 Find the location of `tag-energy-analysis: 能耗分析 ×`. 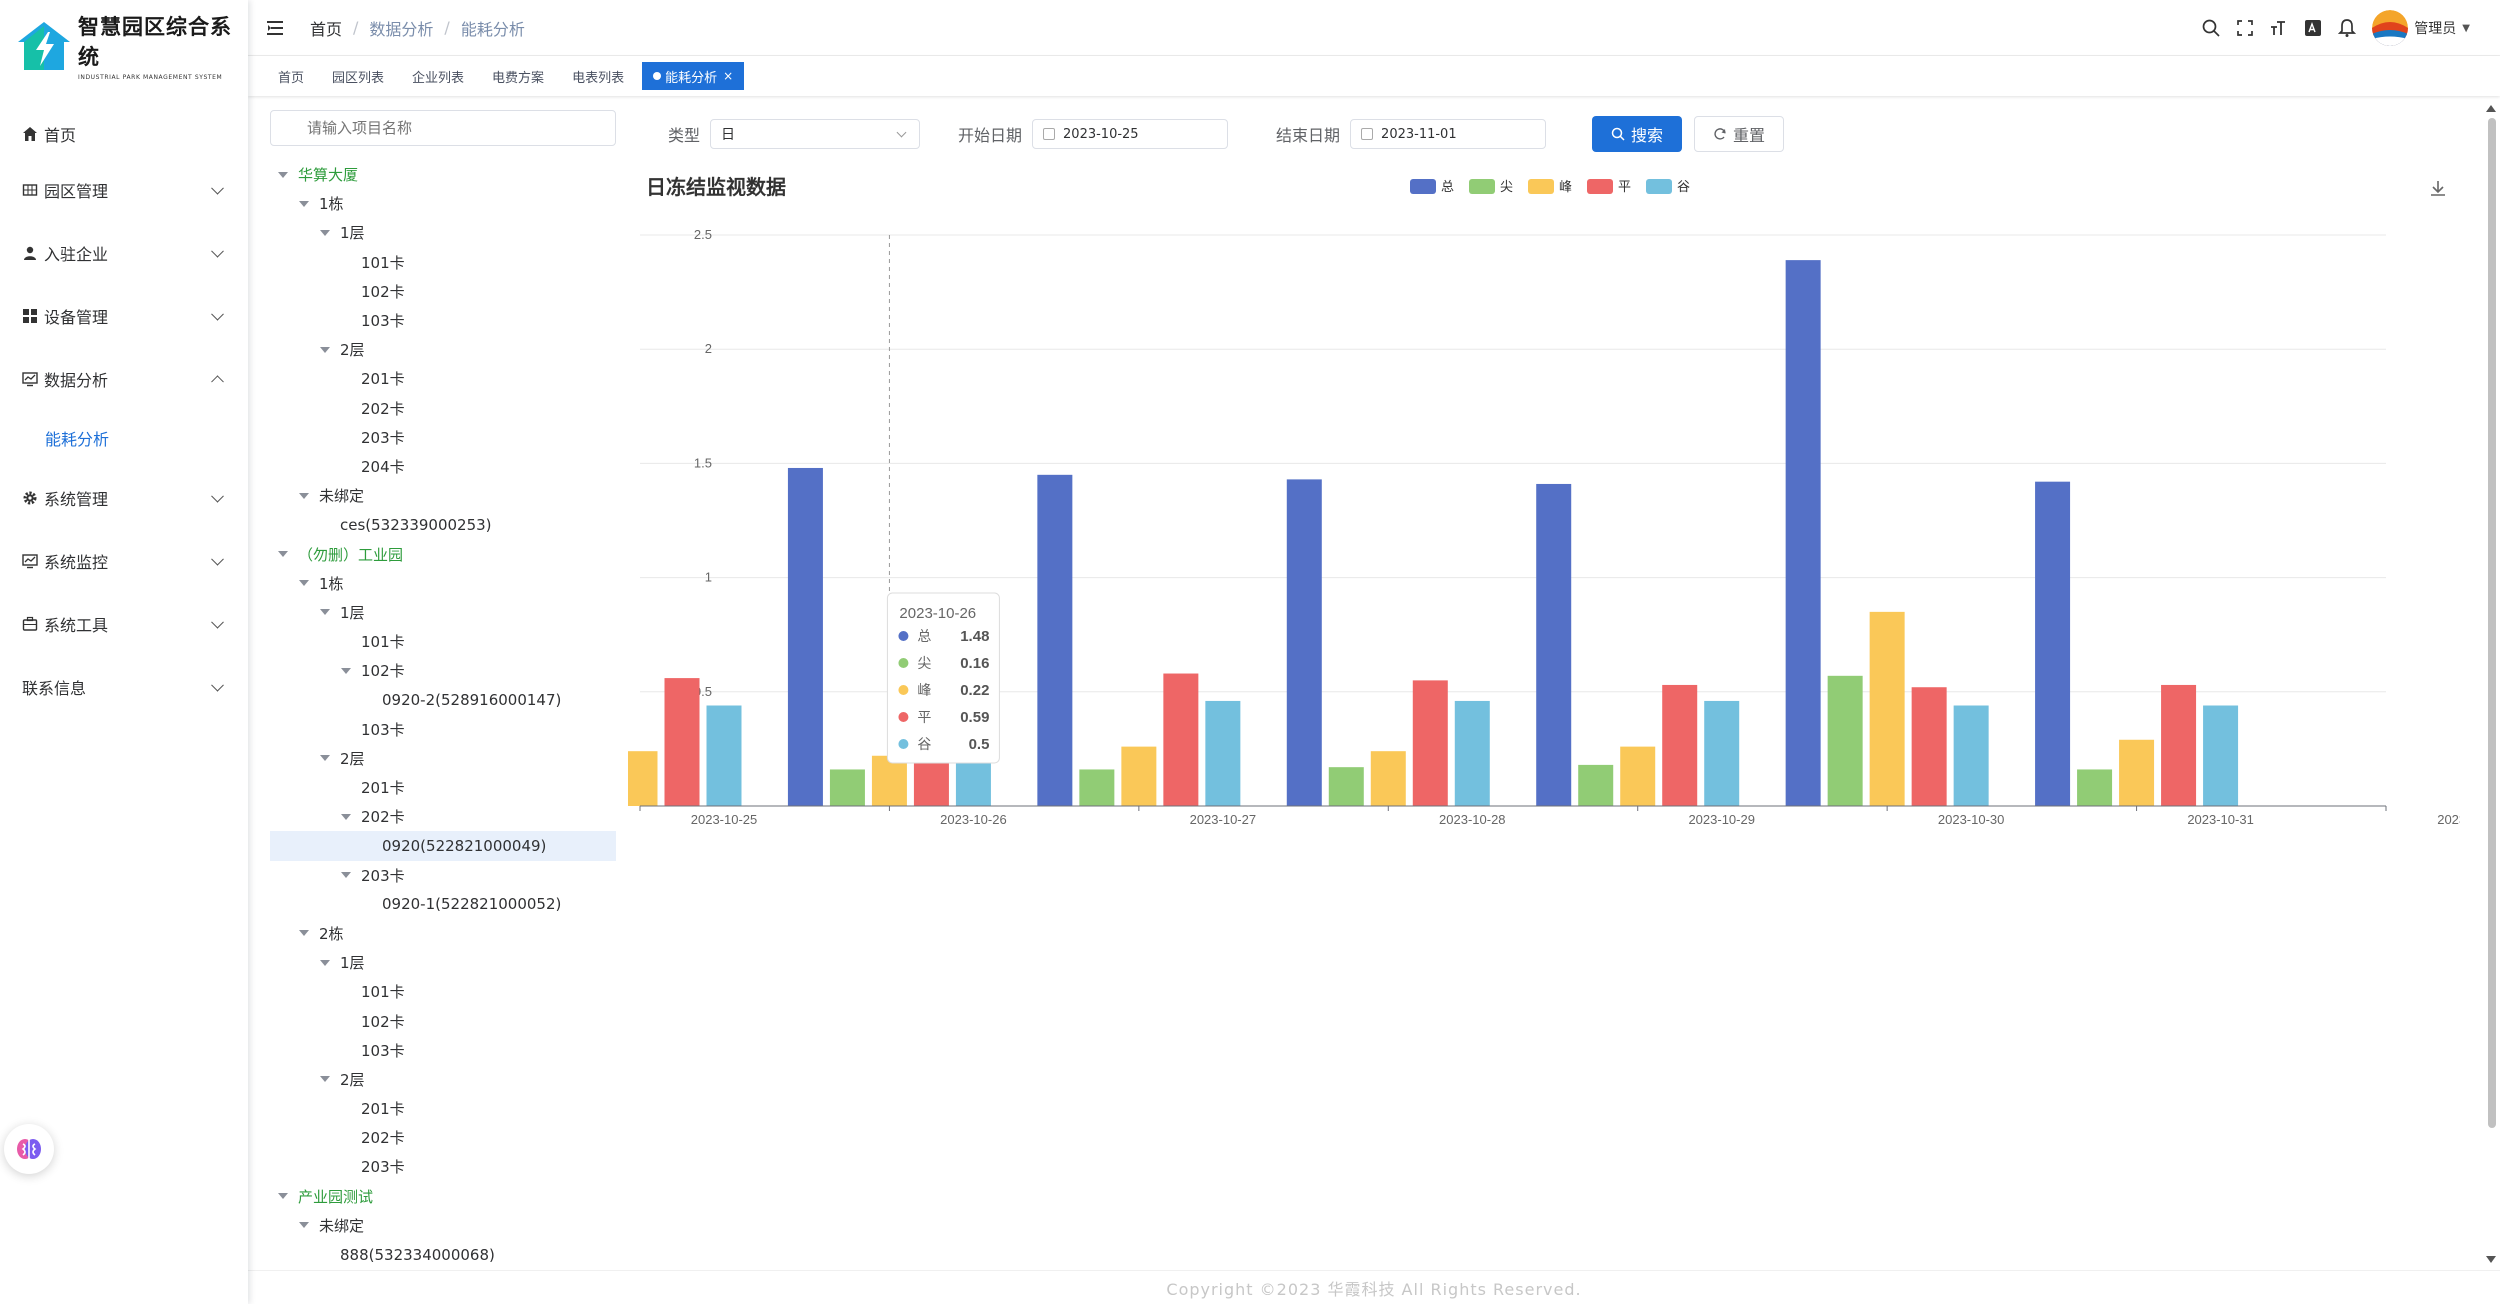

tag-energy-analysis: 能耗分析 × is located at coordinates (693, 76).